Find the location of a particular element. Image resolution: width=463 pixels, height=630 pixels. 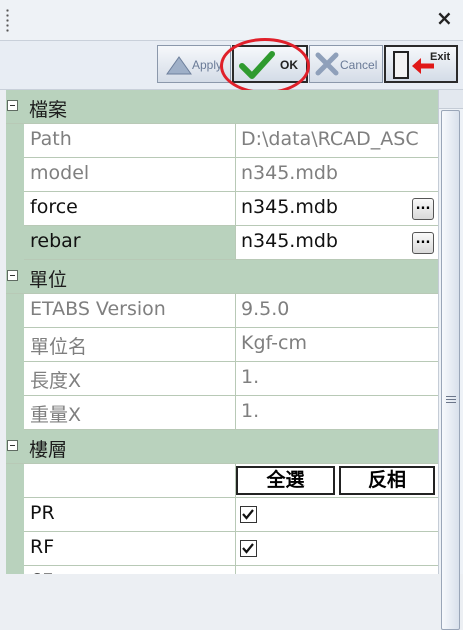

apply-icon is located at coordinates (179, 65).